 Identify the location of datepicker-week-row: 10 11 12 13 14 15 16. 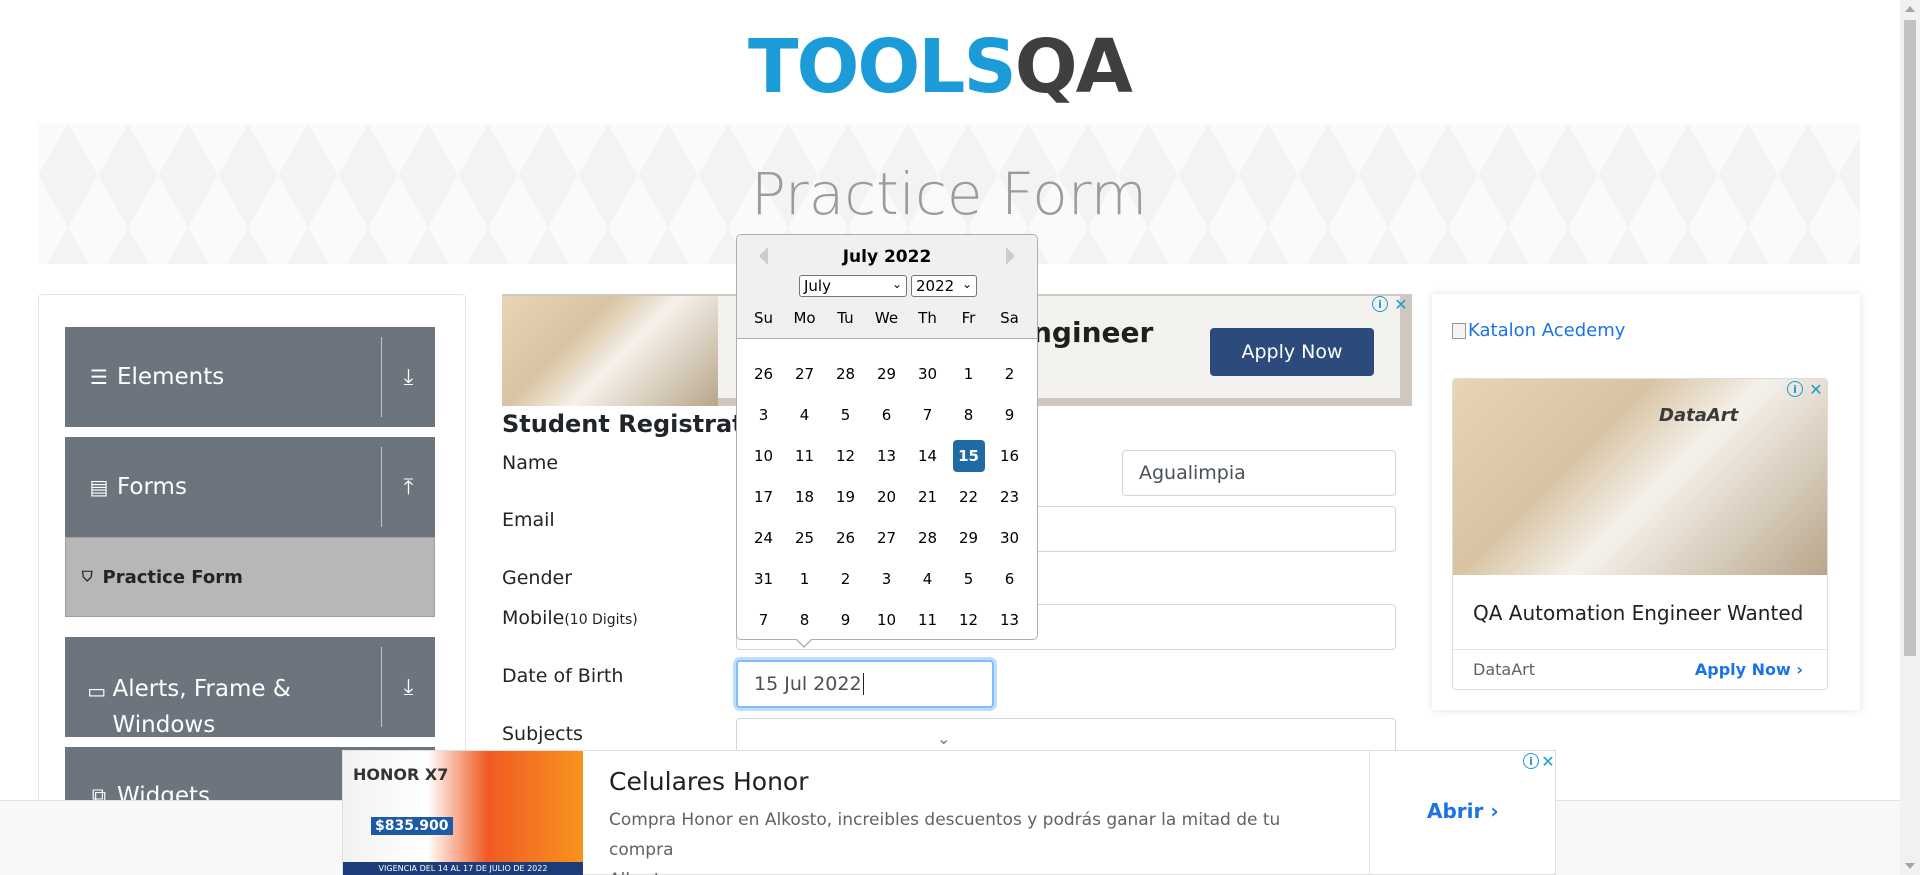
(887, 455).